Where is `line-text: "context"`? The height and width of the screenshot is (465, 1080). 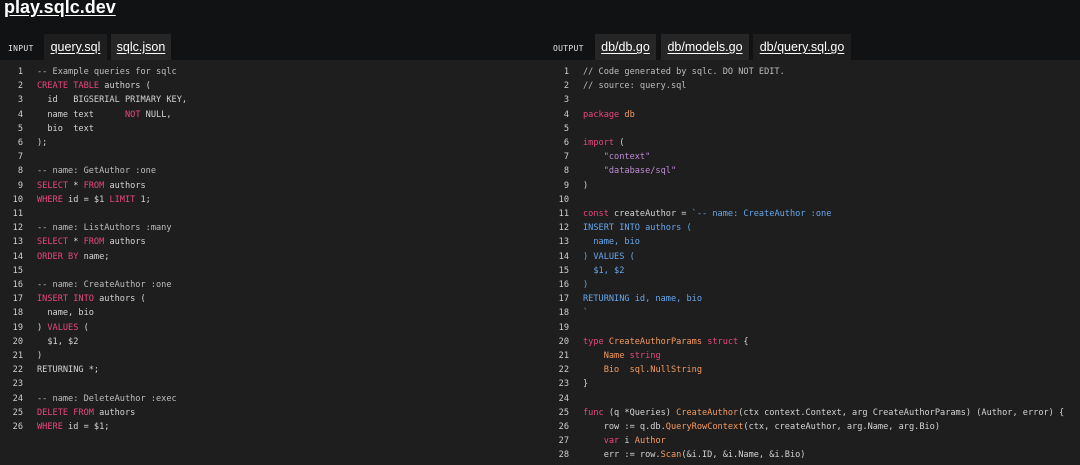 line-text: "context" is located at coordinates (617, 157).